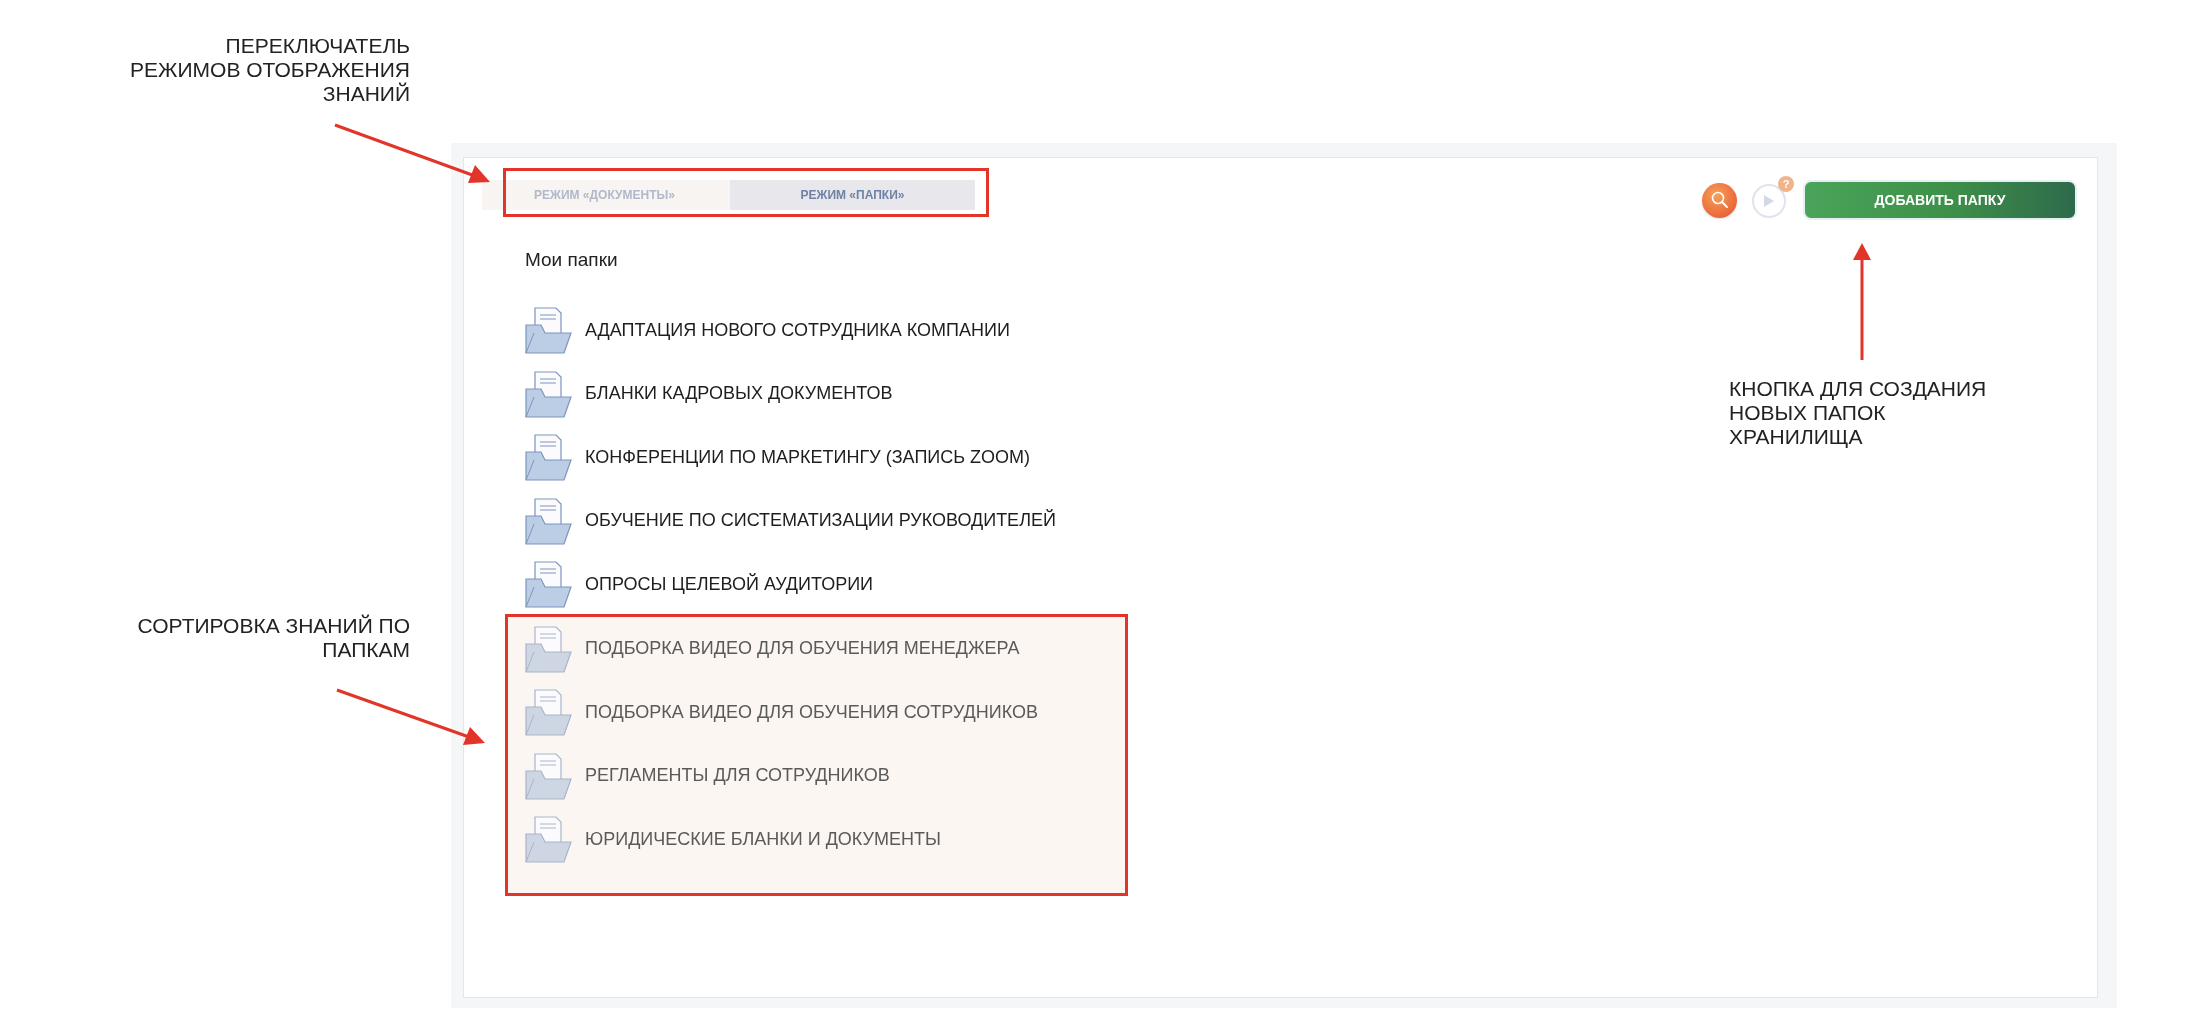 Image resolution: width=2210 pixels, height=1034 pixels. Describe the element at coordinates (1769, 201) in the screenshot. I see `play-icon` at that location.